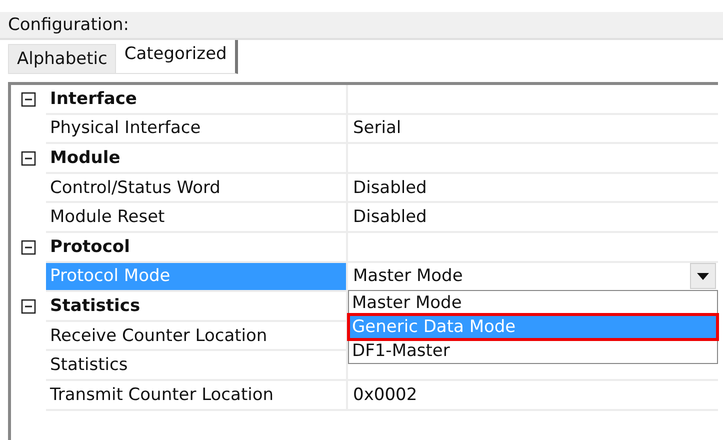 The image size is (723, 440). I want to click on tab: Categorized, so click(177, 57).